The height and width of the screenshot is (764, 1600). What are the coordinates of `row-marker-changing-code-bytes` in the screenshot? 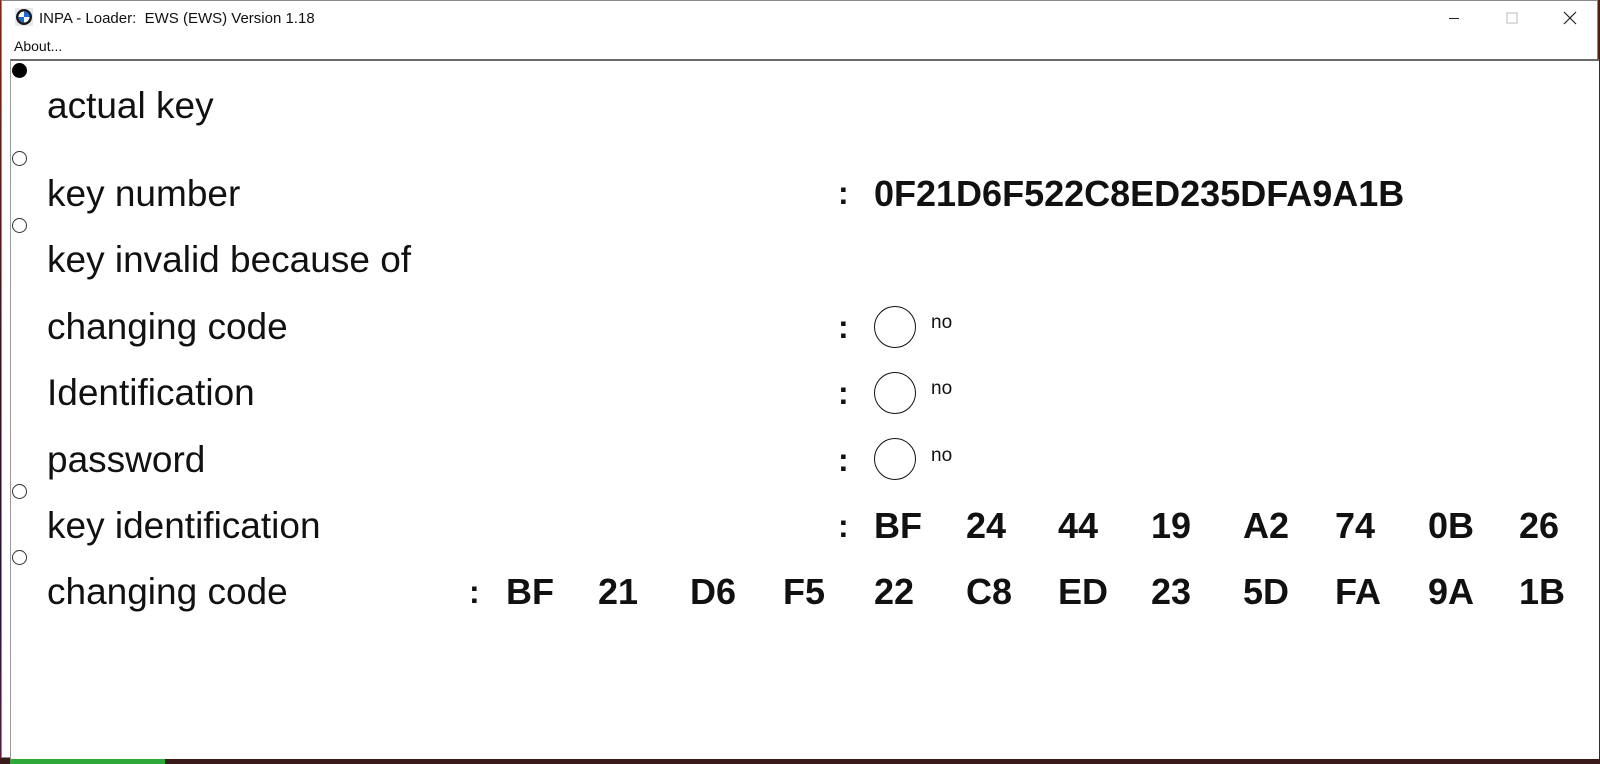 It's located at (19, 557).